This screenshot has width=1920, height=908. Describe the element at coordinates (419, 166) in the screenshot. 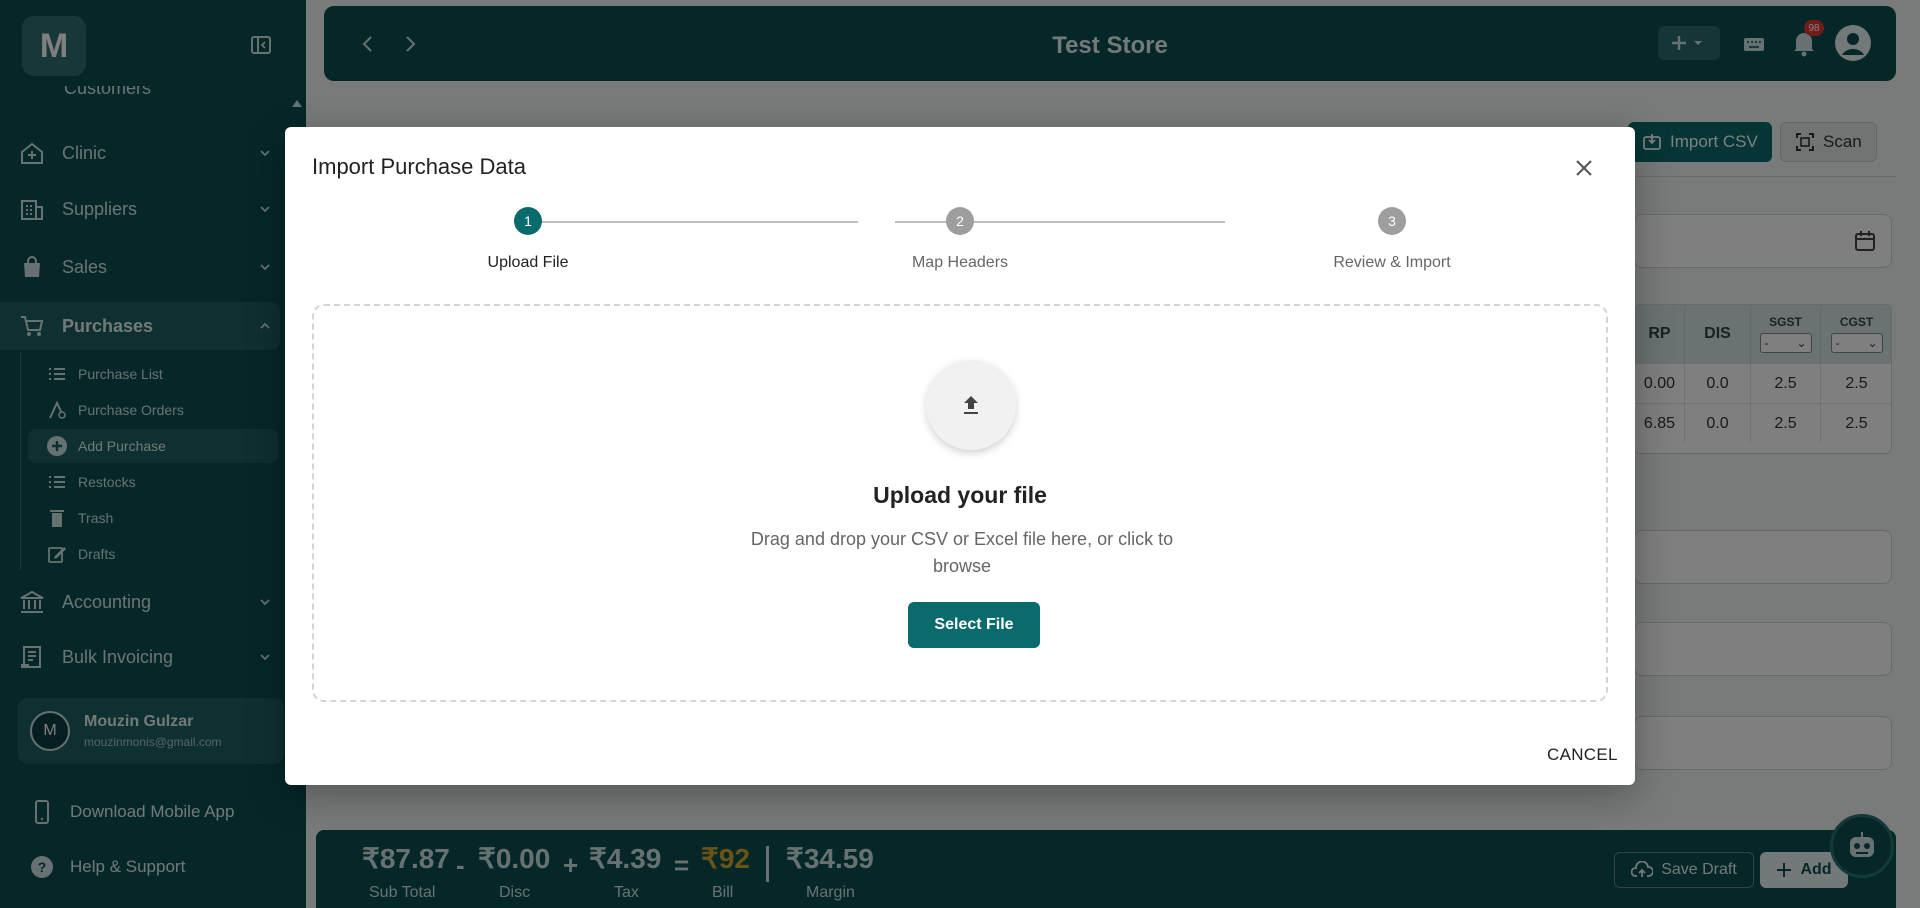

I see `dialog-title: Import Purchase Data` at that location.